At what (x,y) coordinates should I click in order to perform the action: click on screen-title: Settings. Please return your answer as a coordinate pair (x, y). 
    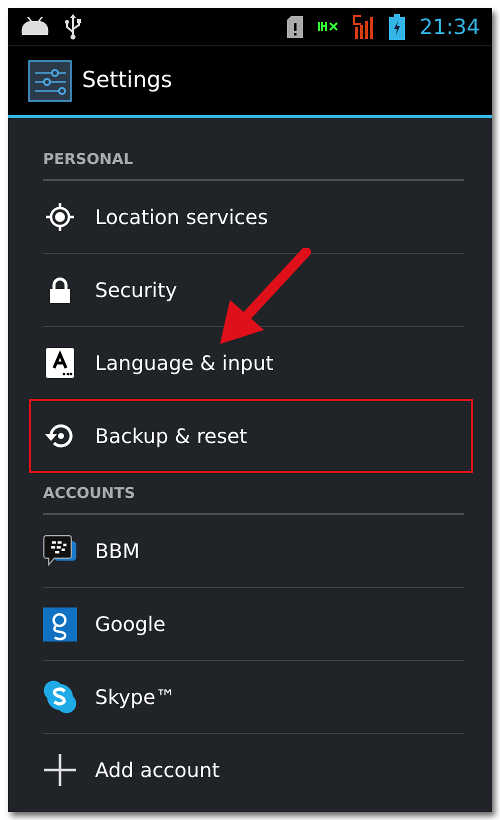
    Looking at the image, I should click on (127, 80).